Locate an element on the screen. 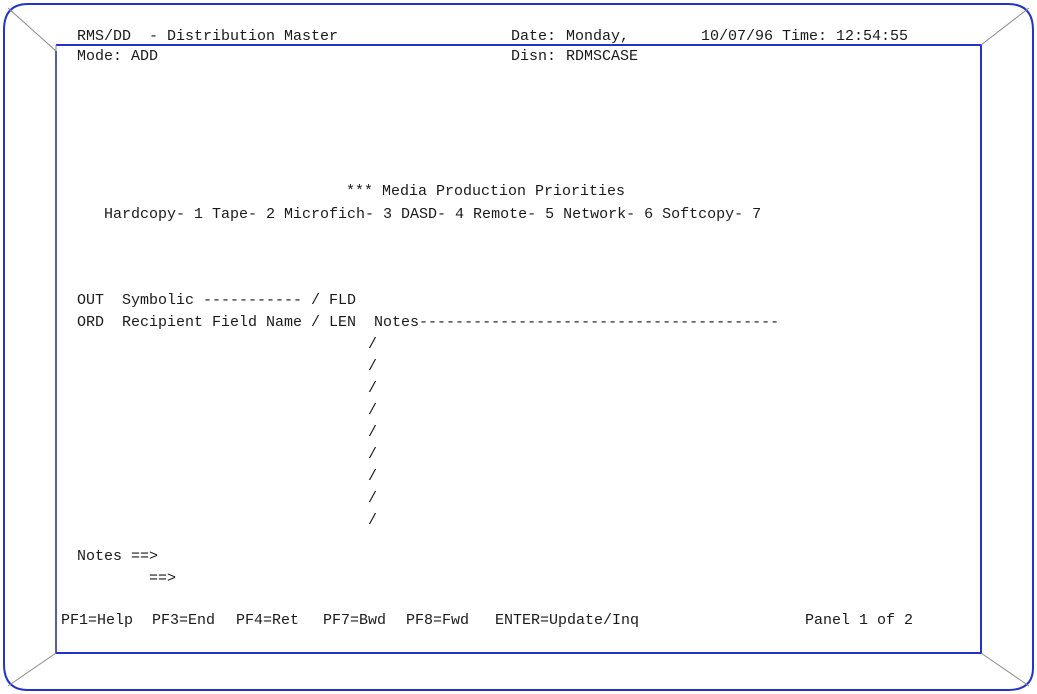  priorities-title: *** Media Production Priorities is located at coordinates (486, 191).